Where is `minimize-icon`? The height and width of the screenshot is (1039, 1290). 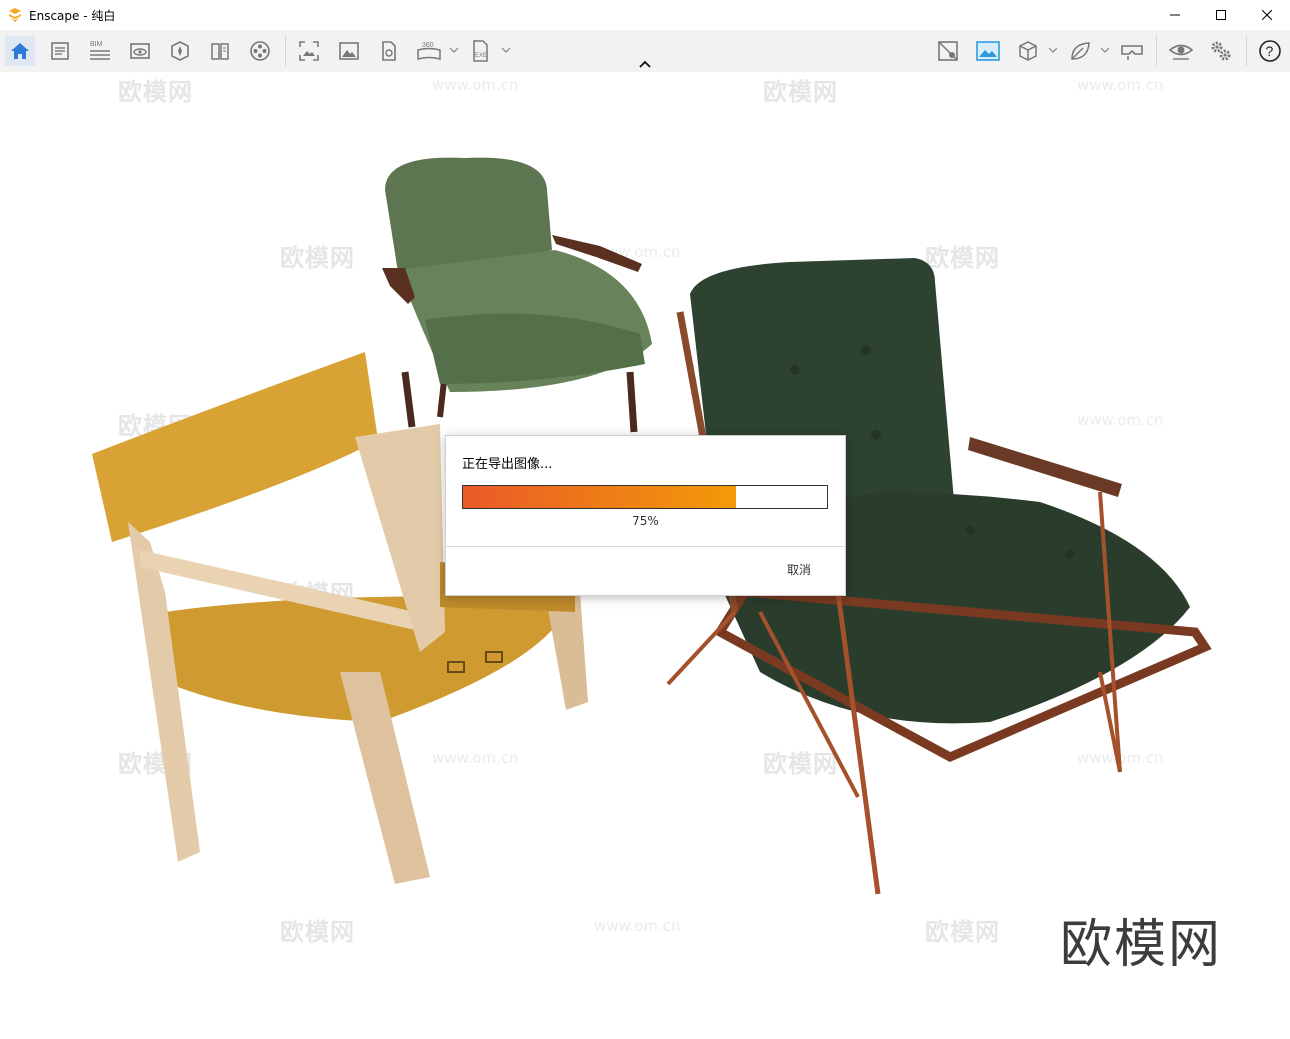 minimize-icon is located at coordinates (1175, 15).